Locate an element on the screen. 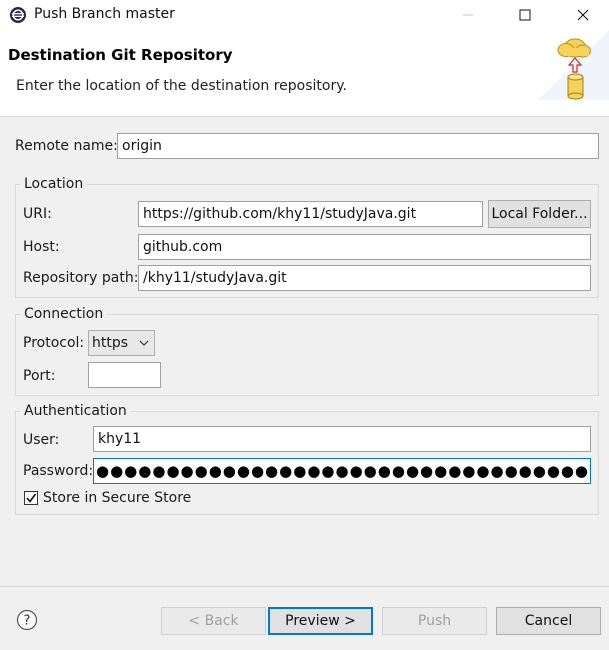  close-icon is located at coordinates (583, 15).